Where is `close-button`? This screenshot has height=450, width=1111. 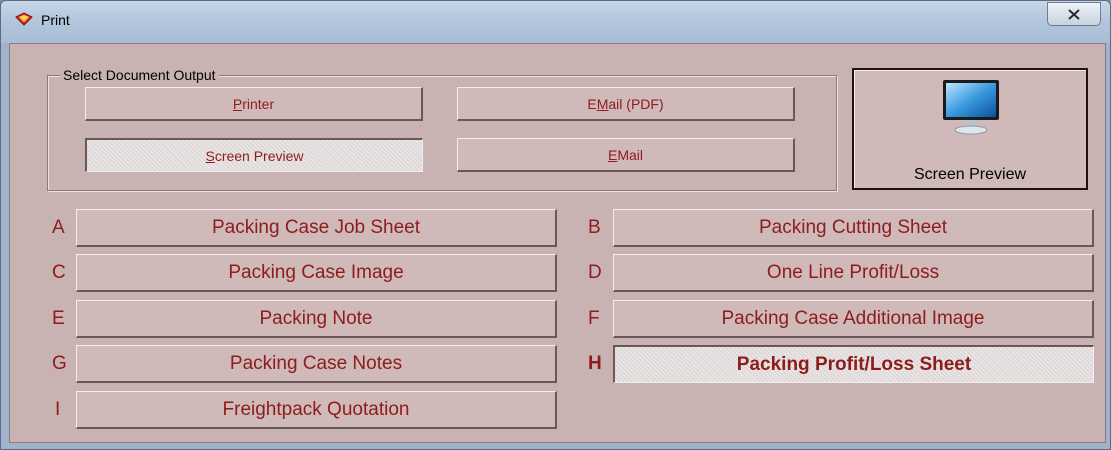 close-button is located at coordinates (1074, 14).